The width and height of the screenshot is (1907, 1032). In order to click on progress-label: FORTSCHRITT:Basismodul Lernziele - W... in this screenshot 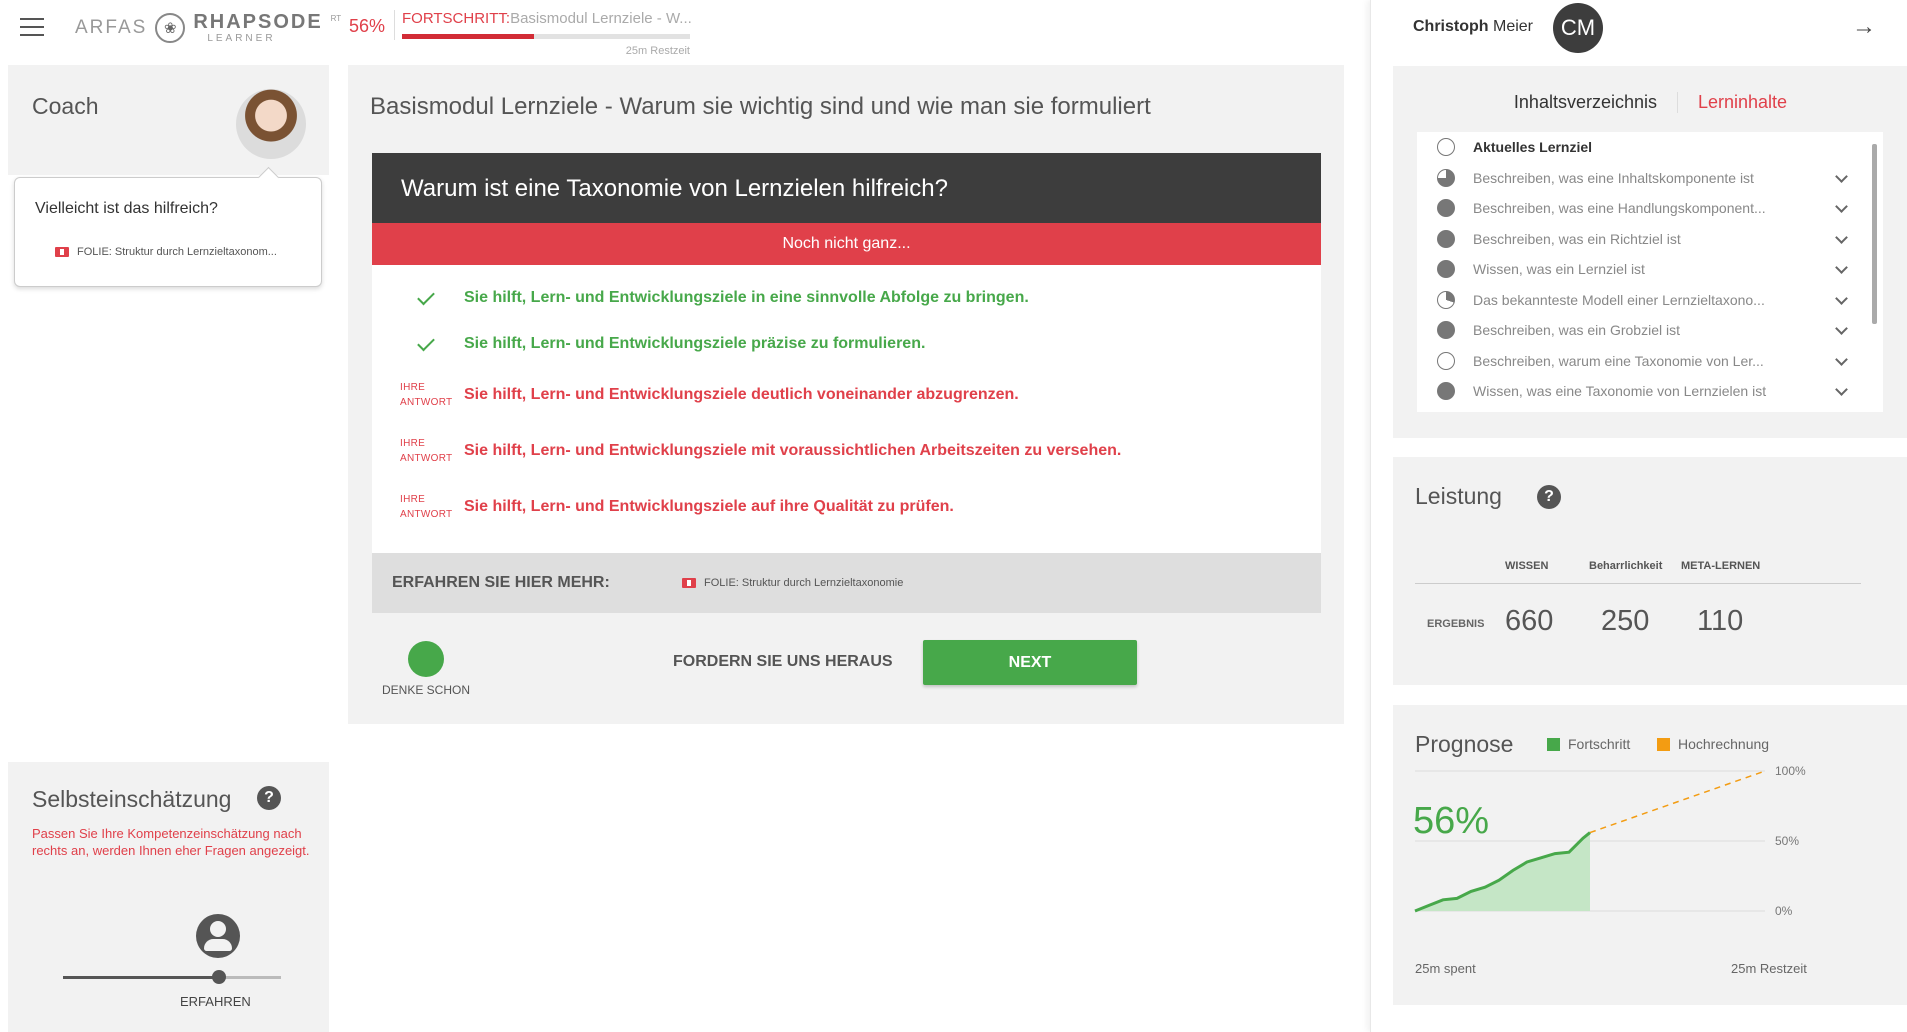, I will do `click(547, 18)`.